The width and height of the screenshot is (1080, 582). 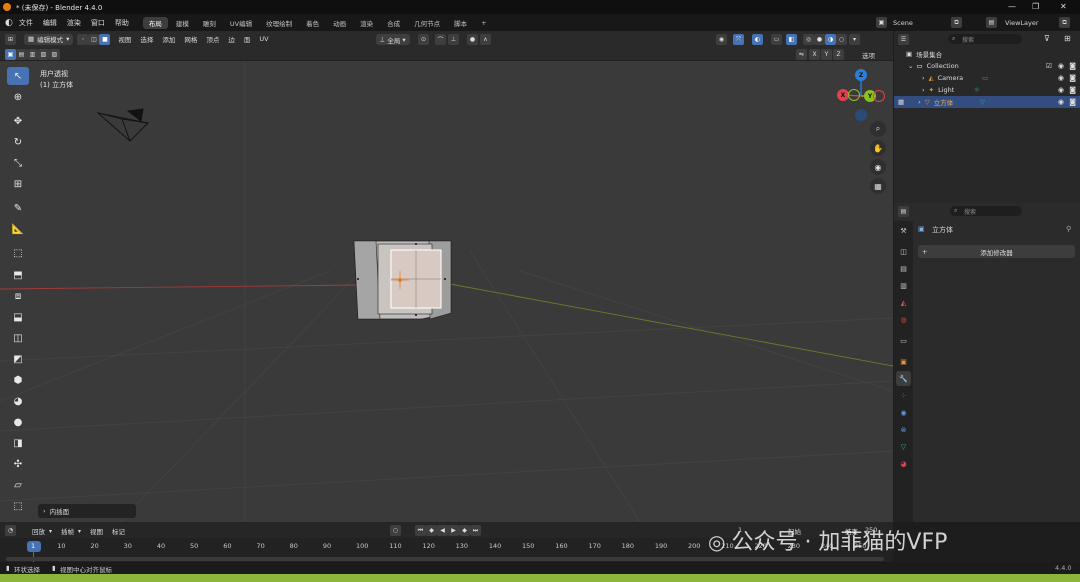 I want to click on outliner-item-camera: › ◭ Camera ▭ ◉ ◙, so click(x=987, y=78).